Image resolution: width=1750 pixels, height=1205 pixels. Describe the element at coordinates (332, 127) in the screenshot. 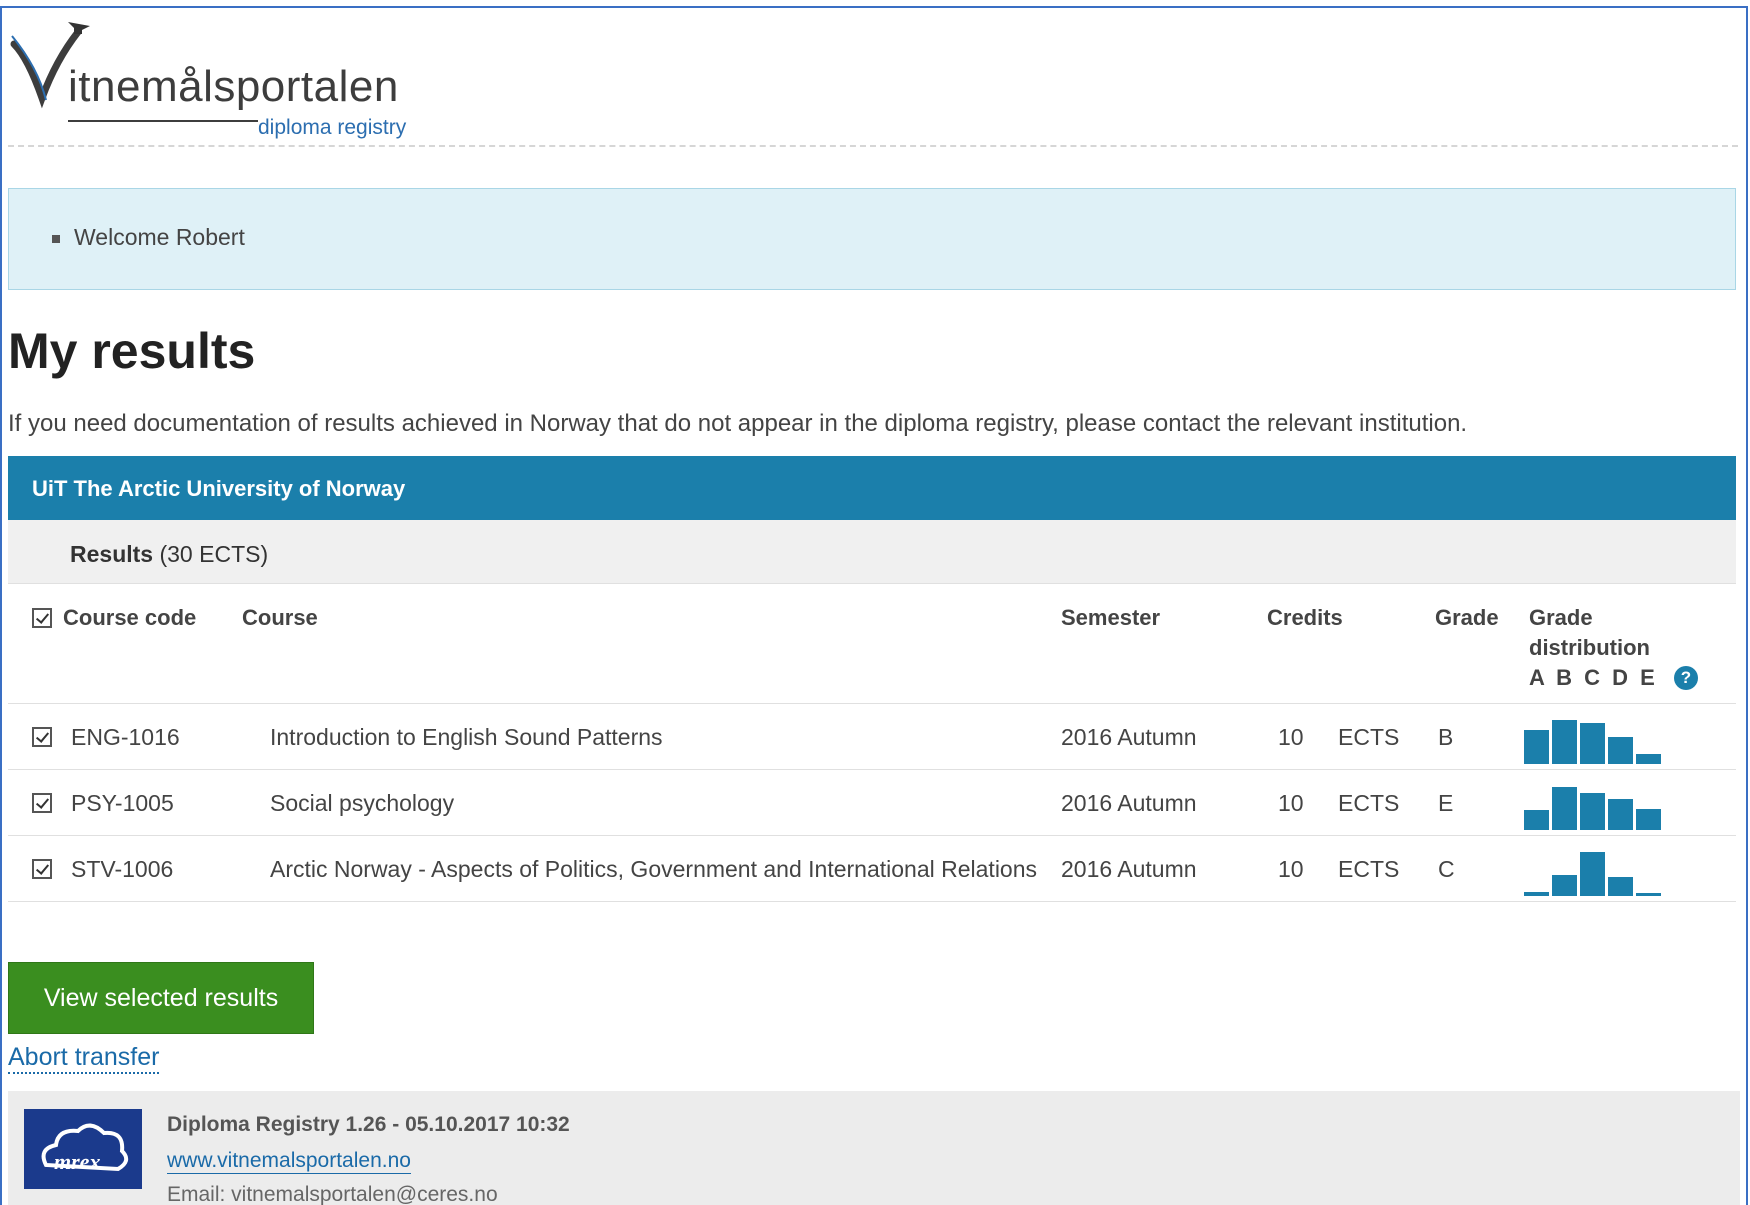

I see `logo-subtitle: diploma registry` at that location.